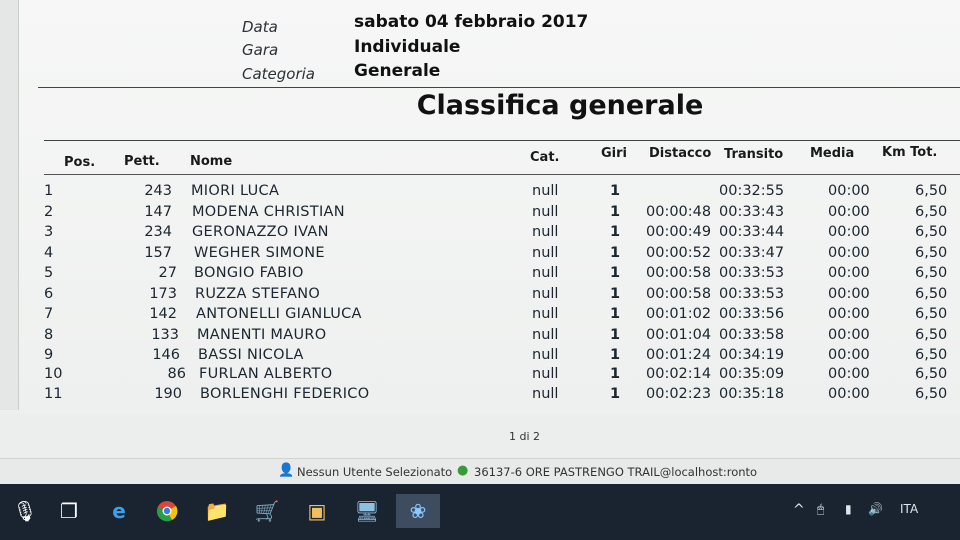  What do you see at coordinates (832, 153) in the screenshot?
I see `col-media: Media` at bounding box center [832, 153].